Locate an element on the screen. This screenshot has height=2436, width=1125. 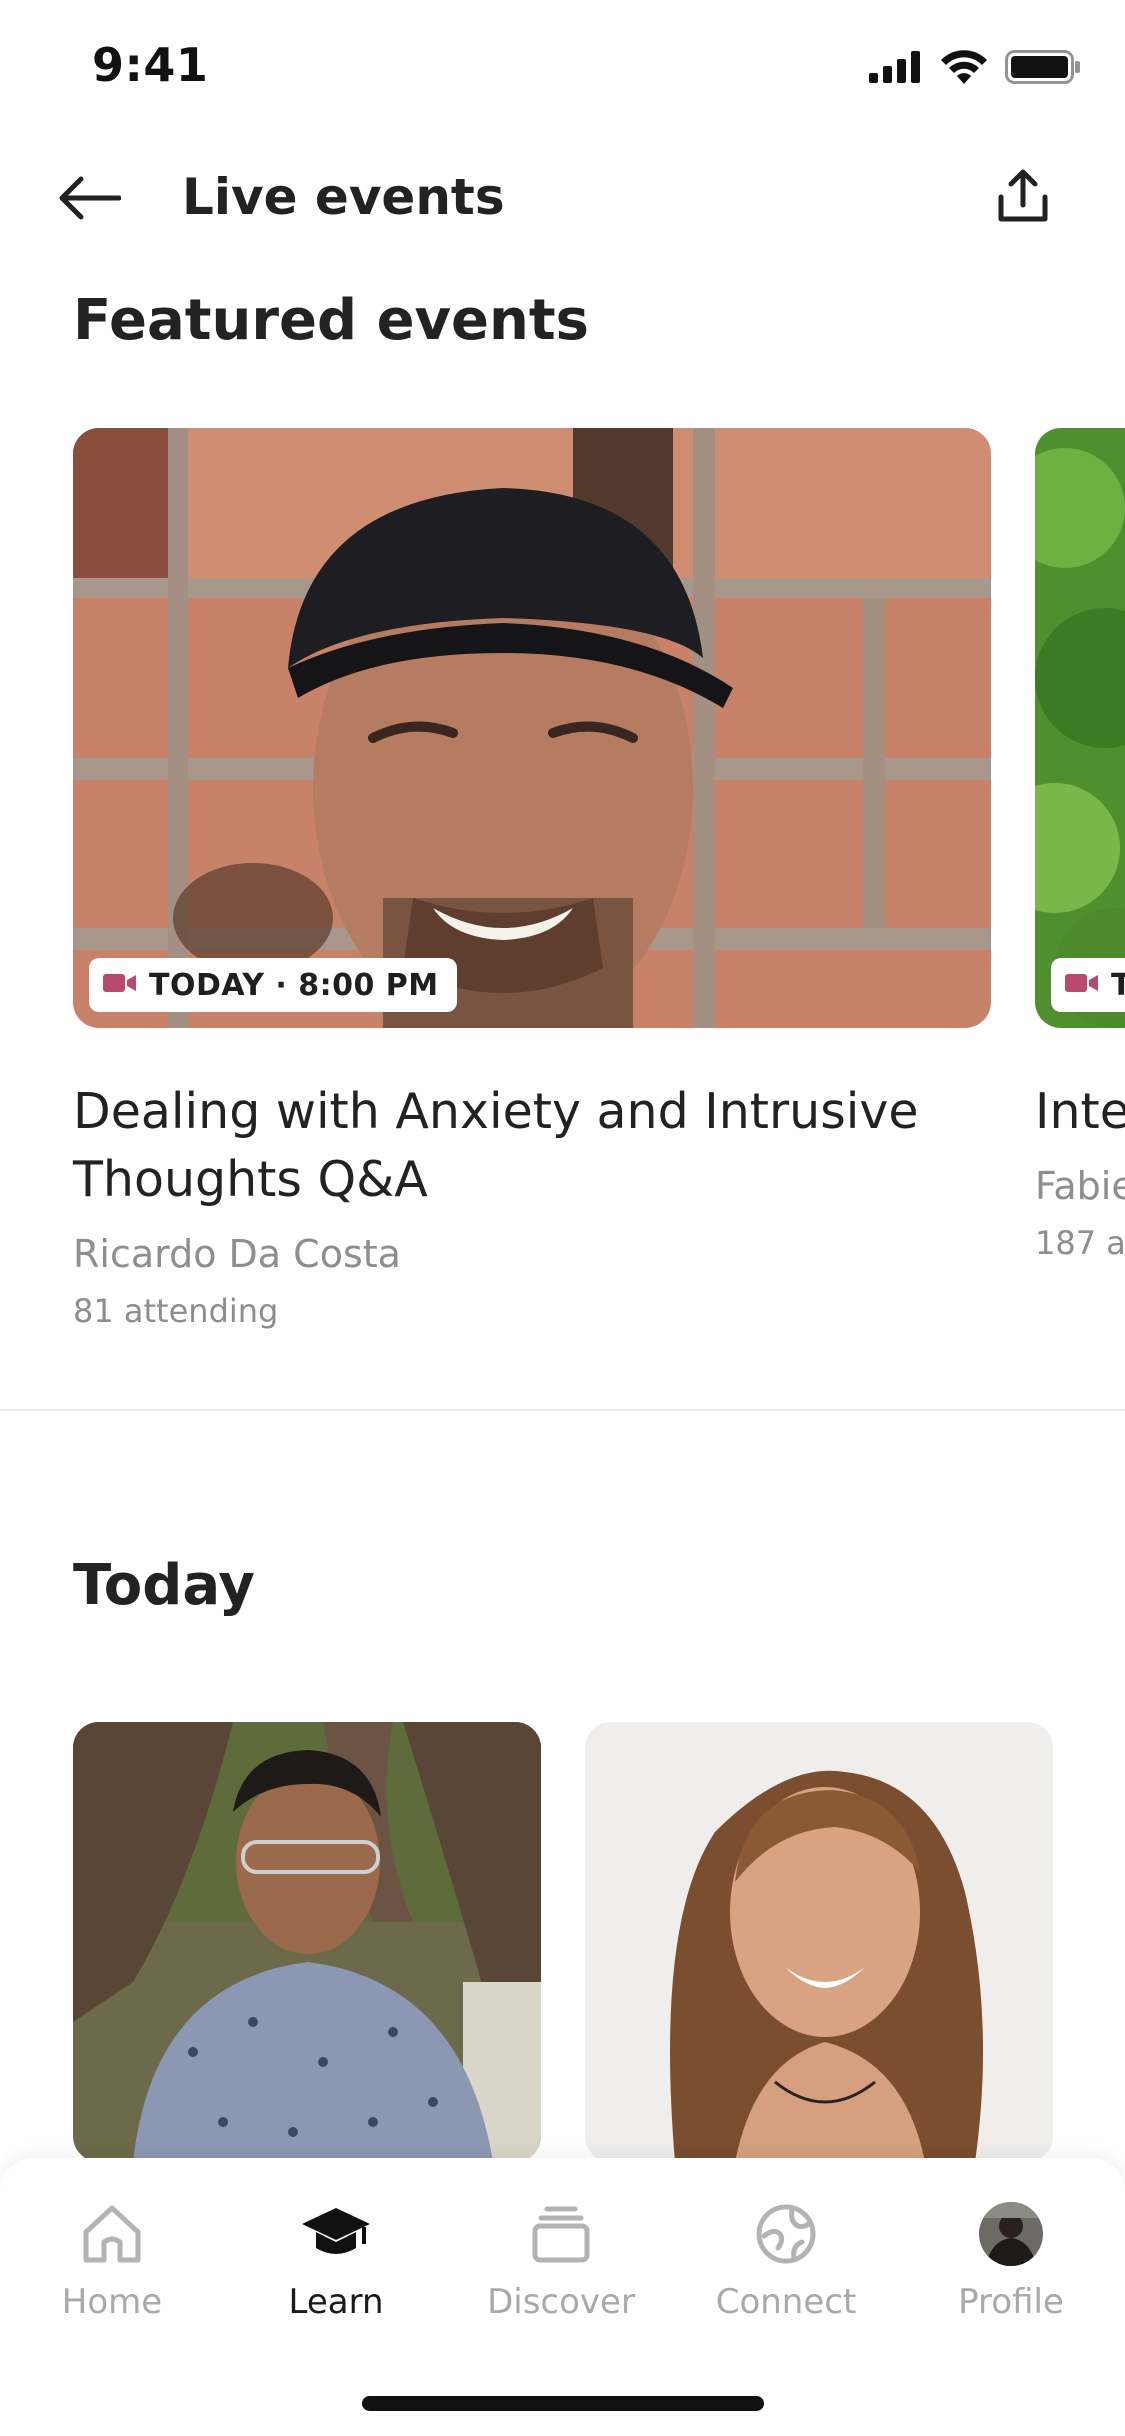
event-attending-count: 81 attending is located at coordinates (176, 1311).